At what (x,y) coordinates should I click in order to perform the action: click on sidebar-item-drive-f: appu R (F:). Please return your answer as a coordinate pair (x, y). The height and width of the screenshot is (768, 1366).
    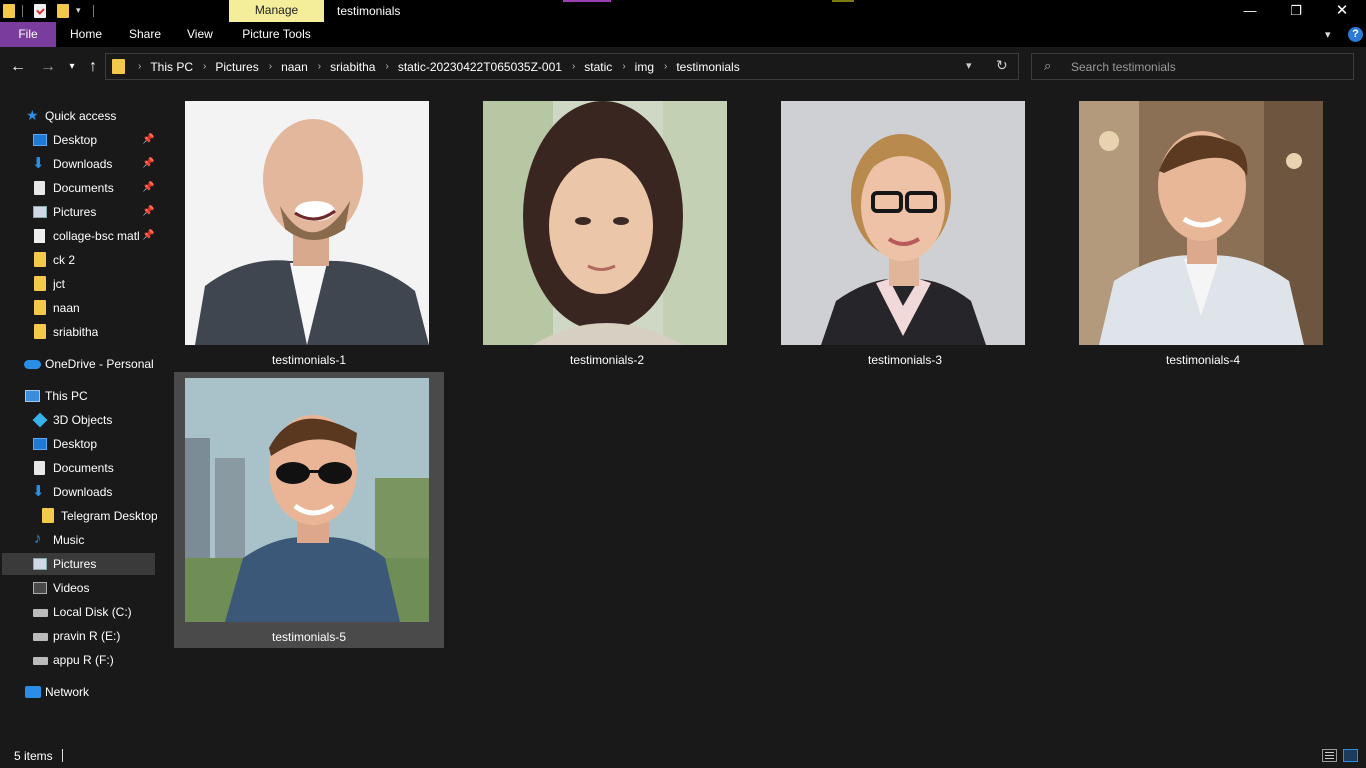
    Looking at the image, I should click on (78, 660).